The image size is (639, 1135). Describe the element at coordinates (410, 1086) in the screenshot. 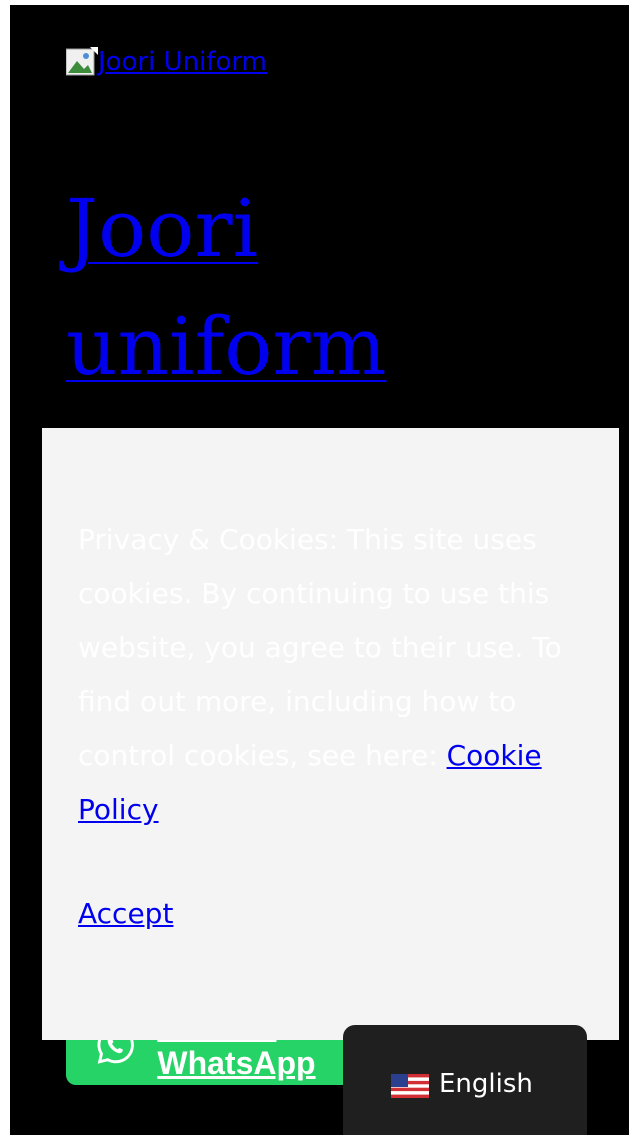

I see `us-flag-icon` at that location.